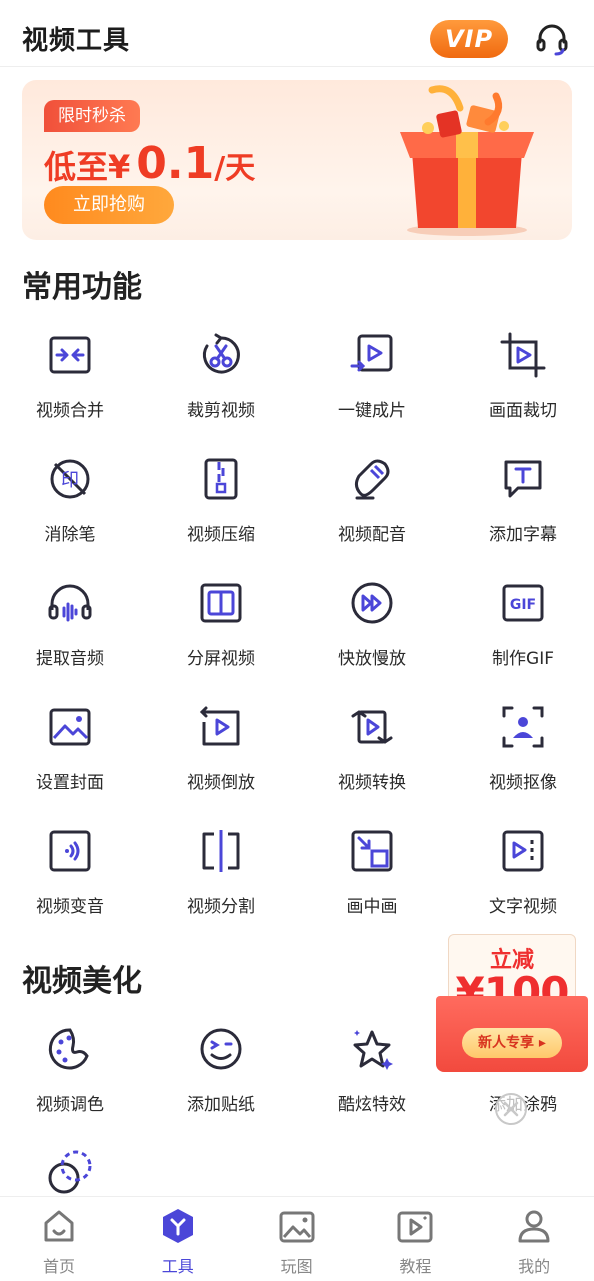 The width and height of the screenshot is (594, 1281). What do you see at coordinates (372, 635) in the screenshot?
I see `tool-item: 快放慢放` at bounding box center [372, 635].